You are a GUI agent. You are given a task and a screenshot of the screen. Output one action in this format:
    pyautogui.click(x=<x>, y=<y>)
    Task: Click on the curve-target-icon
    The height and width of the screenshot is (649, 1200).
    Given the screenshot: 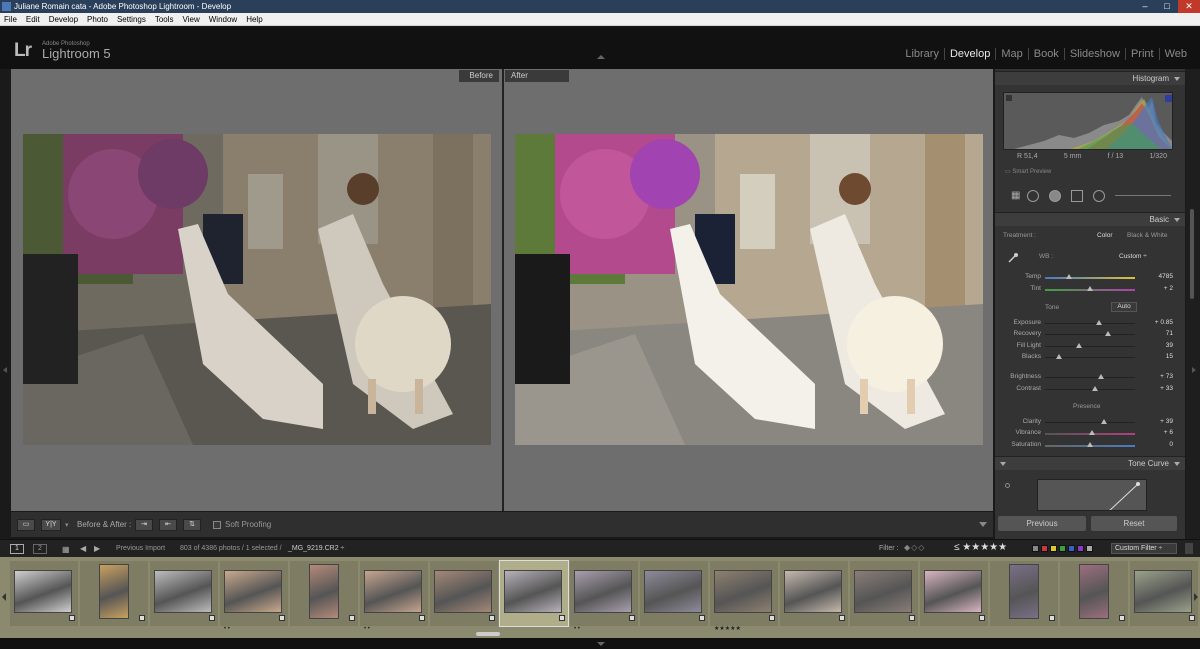 What is the action you would take?
    pyautogui.click(x=1007, y=485)
    